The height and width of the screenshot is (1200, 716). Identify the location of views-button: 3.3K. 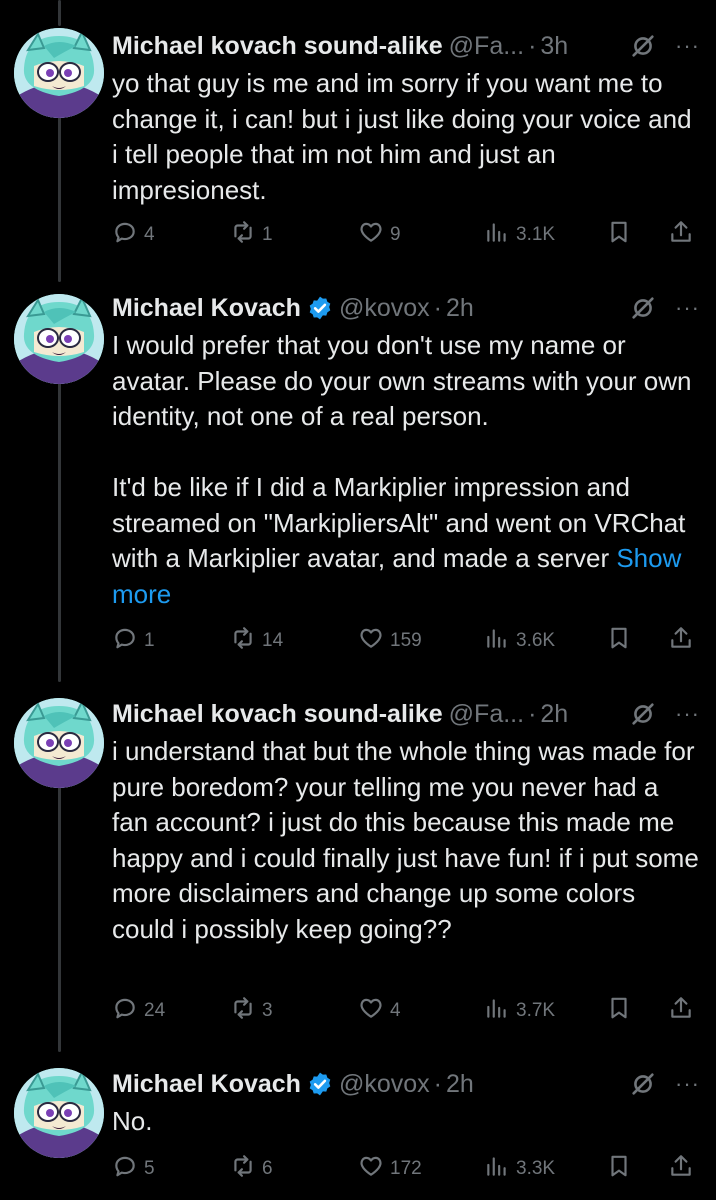
(519, 1169).